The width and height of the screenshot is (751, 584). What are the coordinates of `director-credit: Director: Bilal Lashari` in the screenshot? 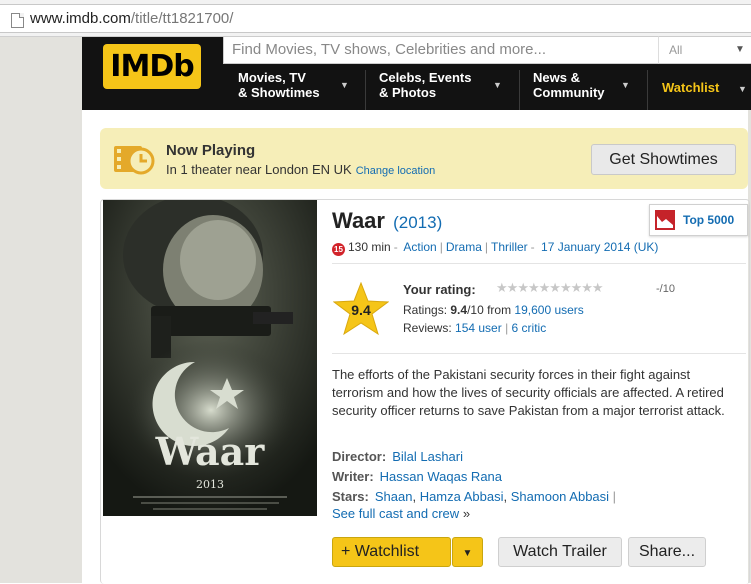 It's located at (397, 456).